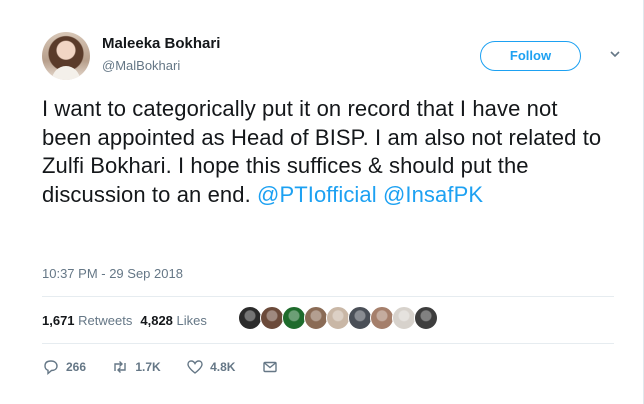 The height and width of the screenshot is (404, 644). I want to click on like-count: 4.8K, so click(223, 367).